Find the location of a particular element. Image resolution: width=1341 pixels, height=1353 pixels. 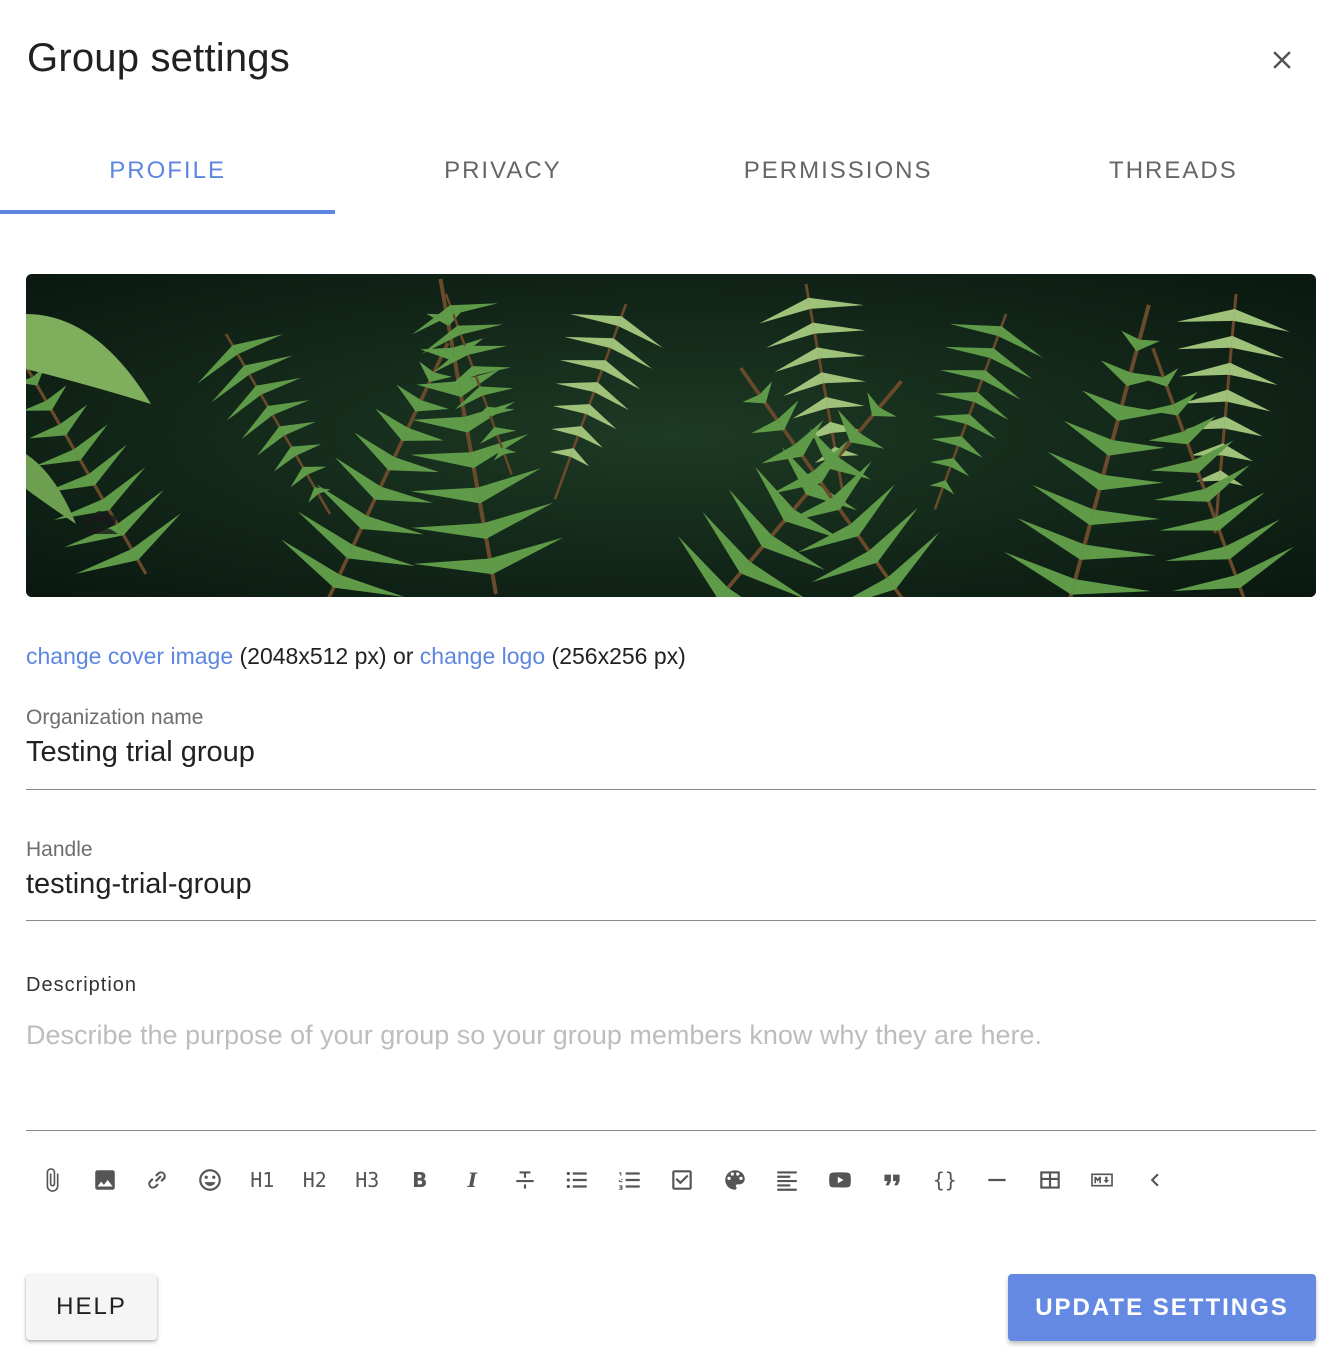

handle-input is located at coordinates (671, 890).